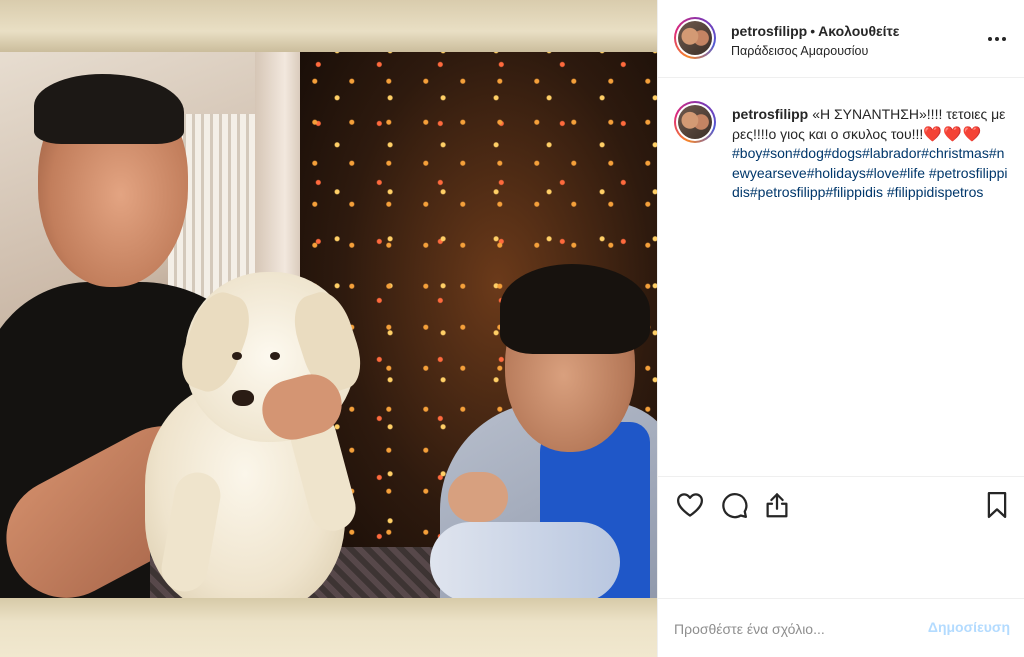 The width and height of the screenshot is (1024, 657). I want to click on follow-status-button: Ακολουθείτε, so click(858, 31).